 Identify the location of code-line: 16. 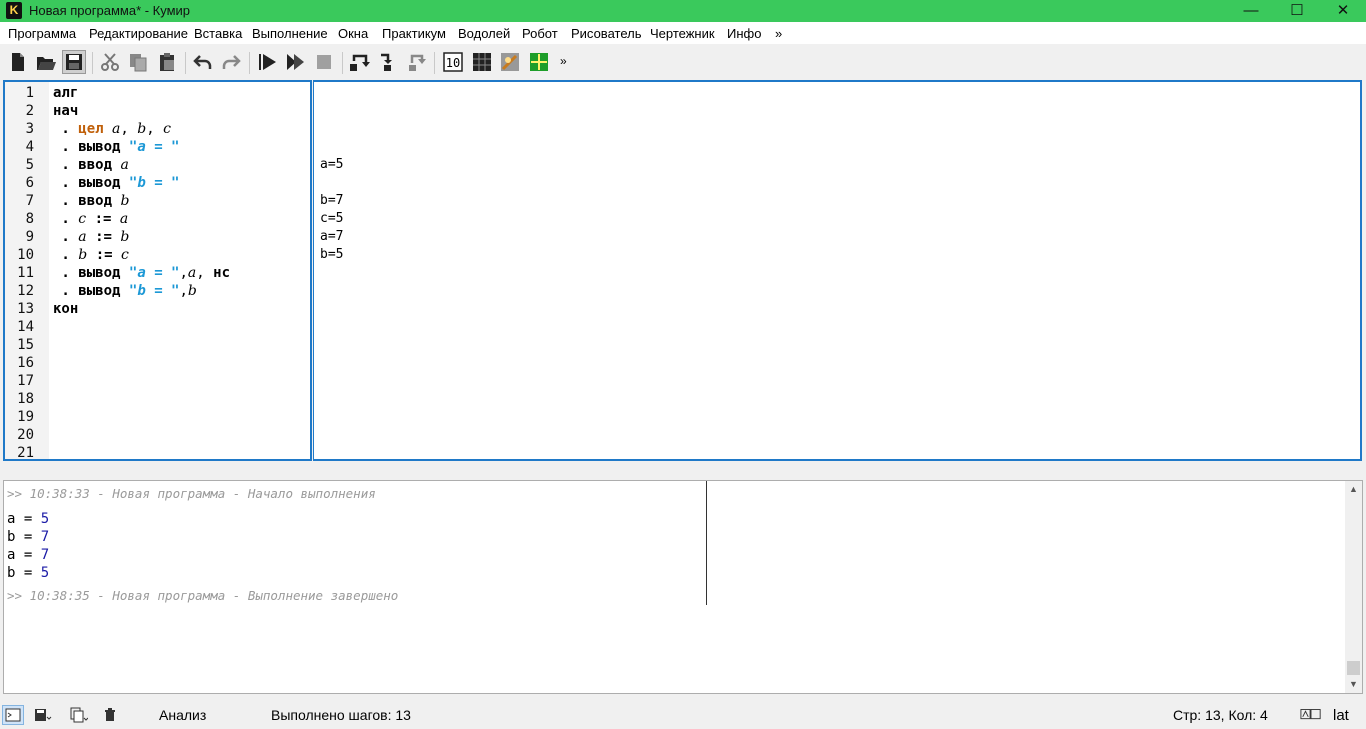
(157, 363).